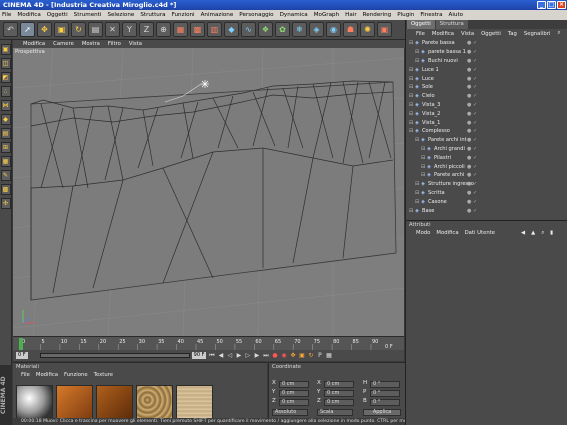 The height and width of the screenshot is (425, 567). What do you see at coordinates (377, 15) in the screenshot?
I see `menu-rendering: Rendering` at bounding box center [377, 15].